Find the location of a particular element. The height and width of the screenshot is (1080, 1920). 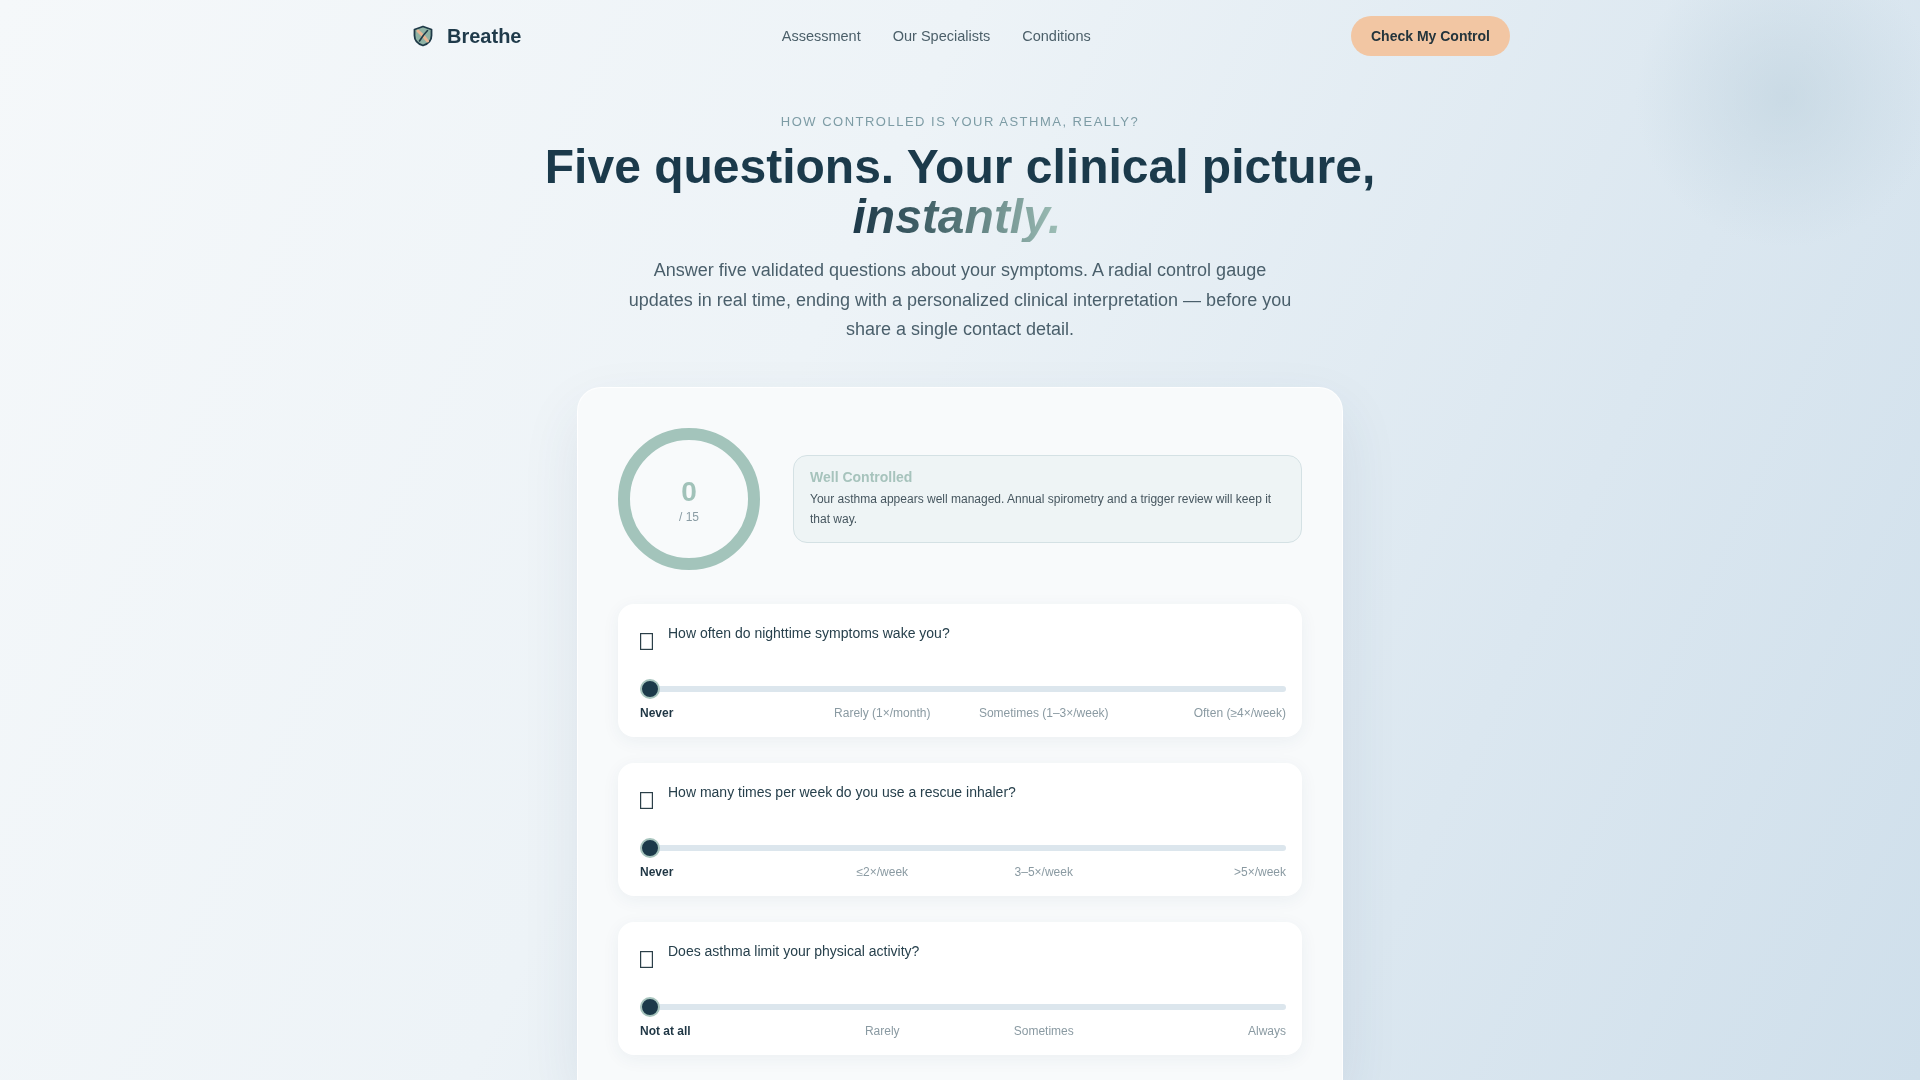

option-label: Rarely is located at coordinates (882, 1030).